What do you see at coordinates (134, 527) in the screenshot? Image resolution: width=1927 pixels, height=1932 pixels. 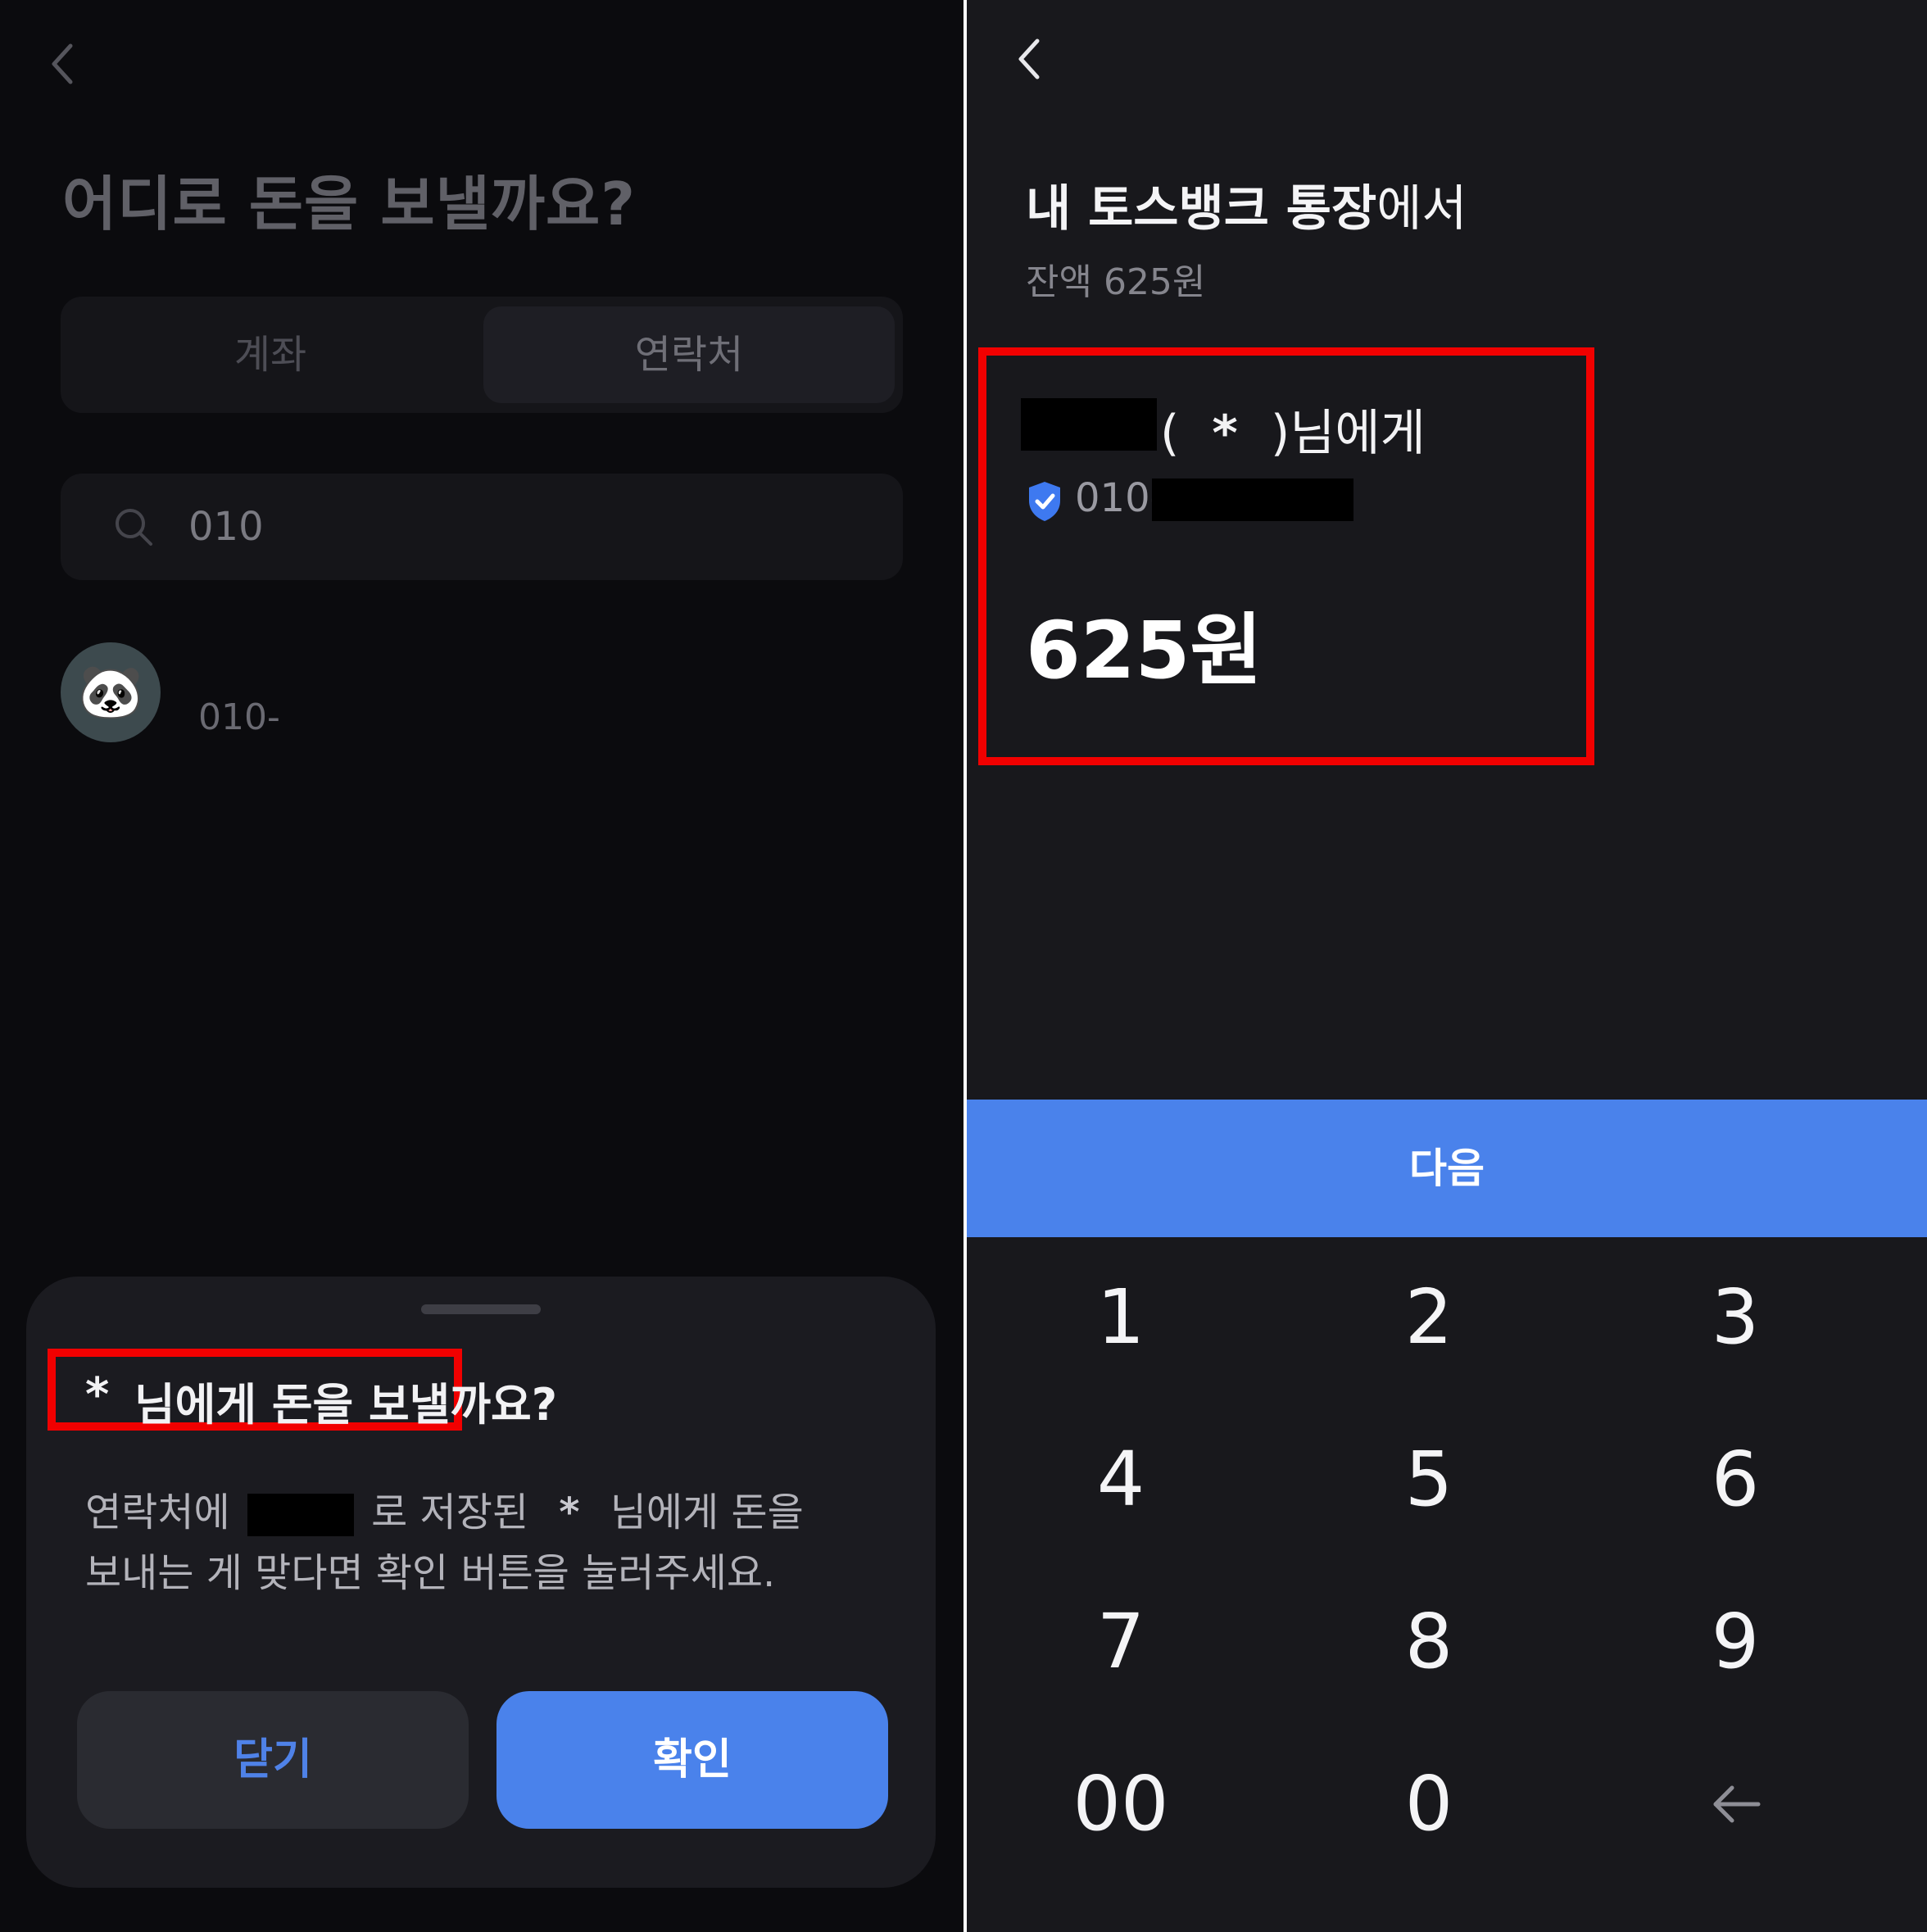 I see `search-icon` at bounding box center [134, 527].